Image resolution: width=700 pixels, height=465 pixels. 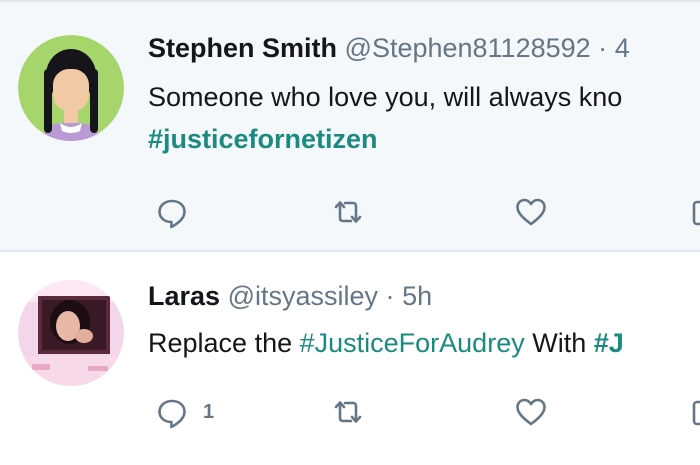 I want to click on tweet-text-body: Someone who love you, will always kno, so click(x=385, y=97).